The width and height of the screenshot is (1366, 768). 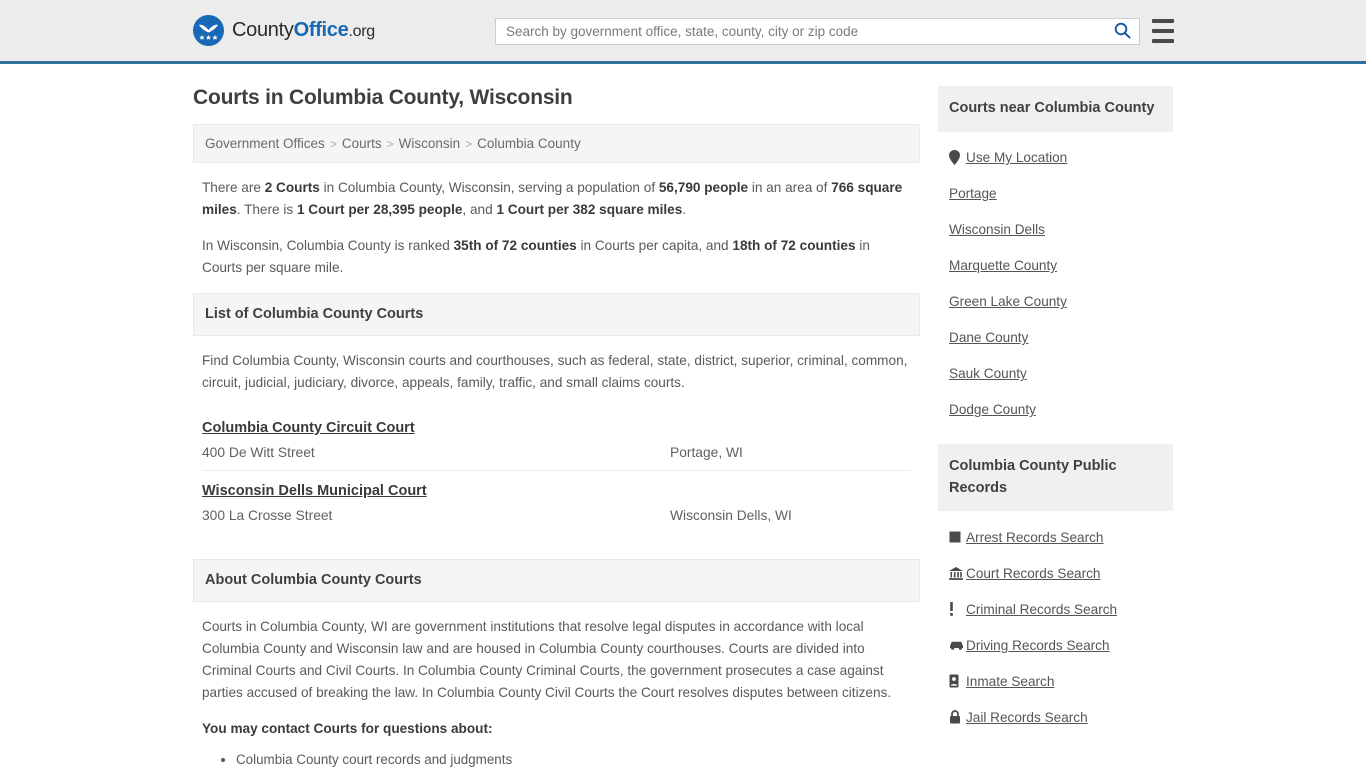 I want to click on site-logo: CountyOffice.org, so click(x=284, y=30).